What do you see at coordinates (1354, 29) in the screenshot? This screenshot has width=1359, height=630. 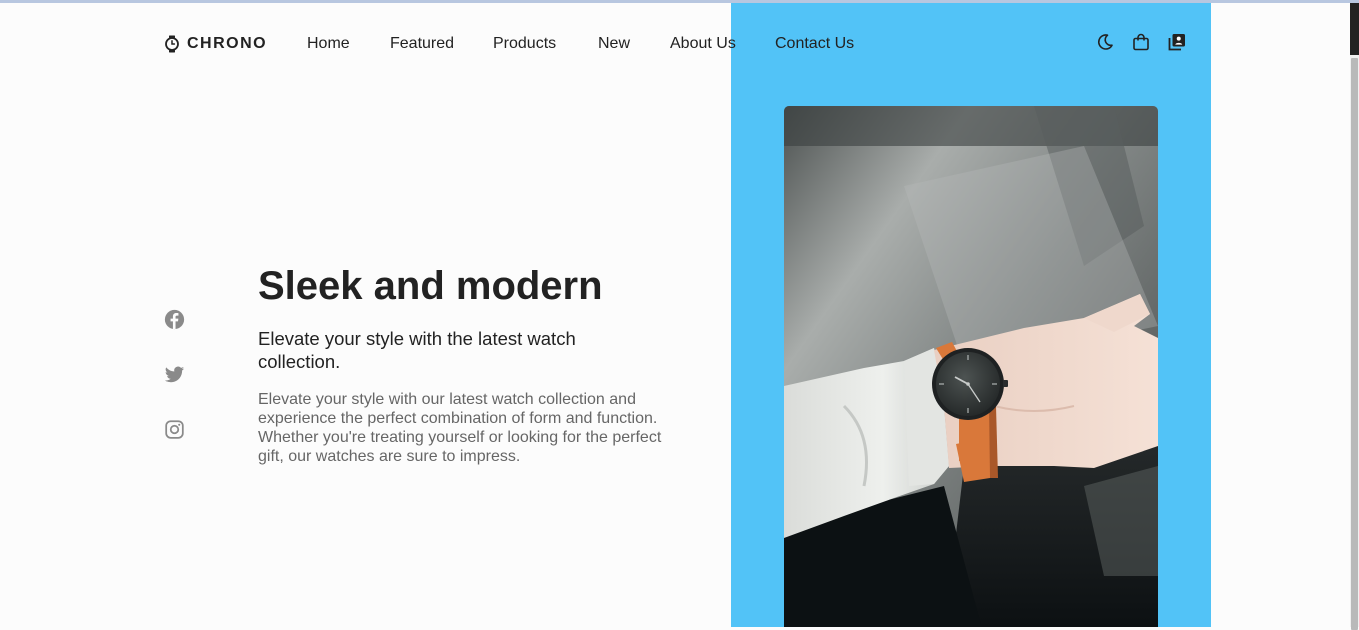 I see `scrollbar-top-cap` at bounding box center [1354, 29].